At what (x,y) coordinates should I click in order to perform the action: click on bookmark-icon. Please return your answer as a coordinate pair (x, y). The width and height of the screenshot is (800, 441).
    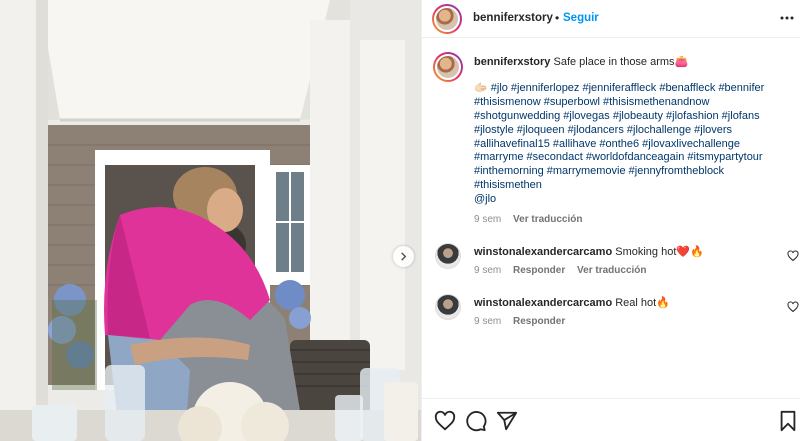
    Looking at the image, I should click on (788, 421).